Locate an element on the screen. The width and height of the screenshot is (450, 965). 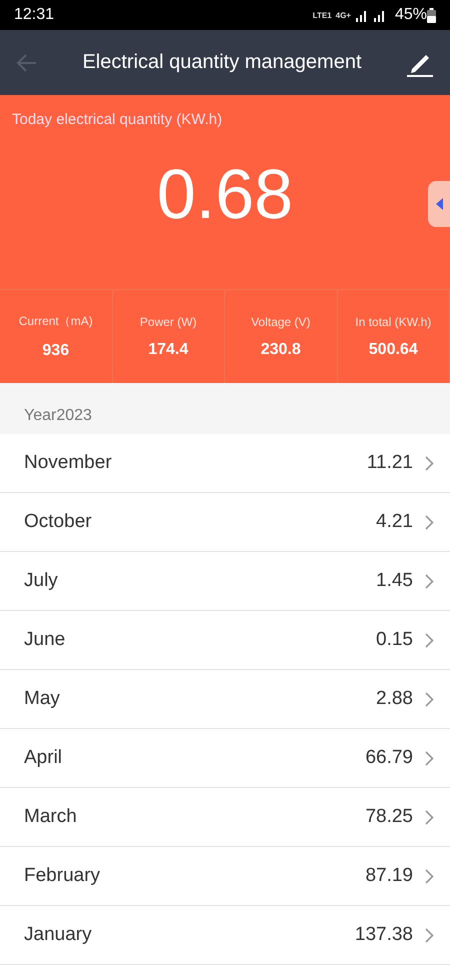
network-label: 4G+ is located at coordinates (343, 15).